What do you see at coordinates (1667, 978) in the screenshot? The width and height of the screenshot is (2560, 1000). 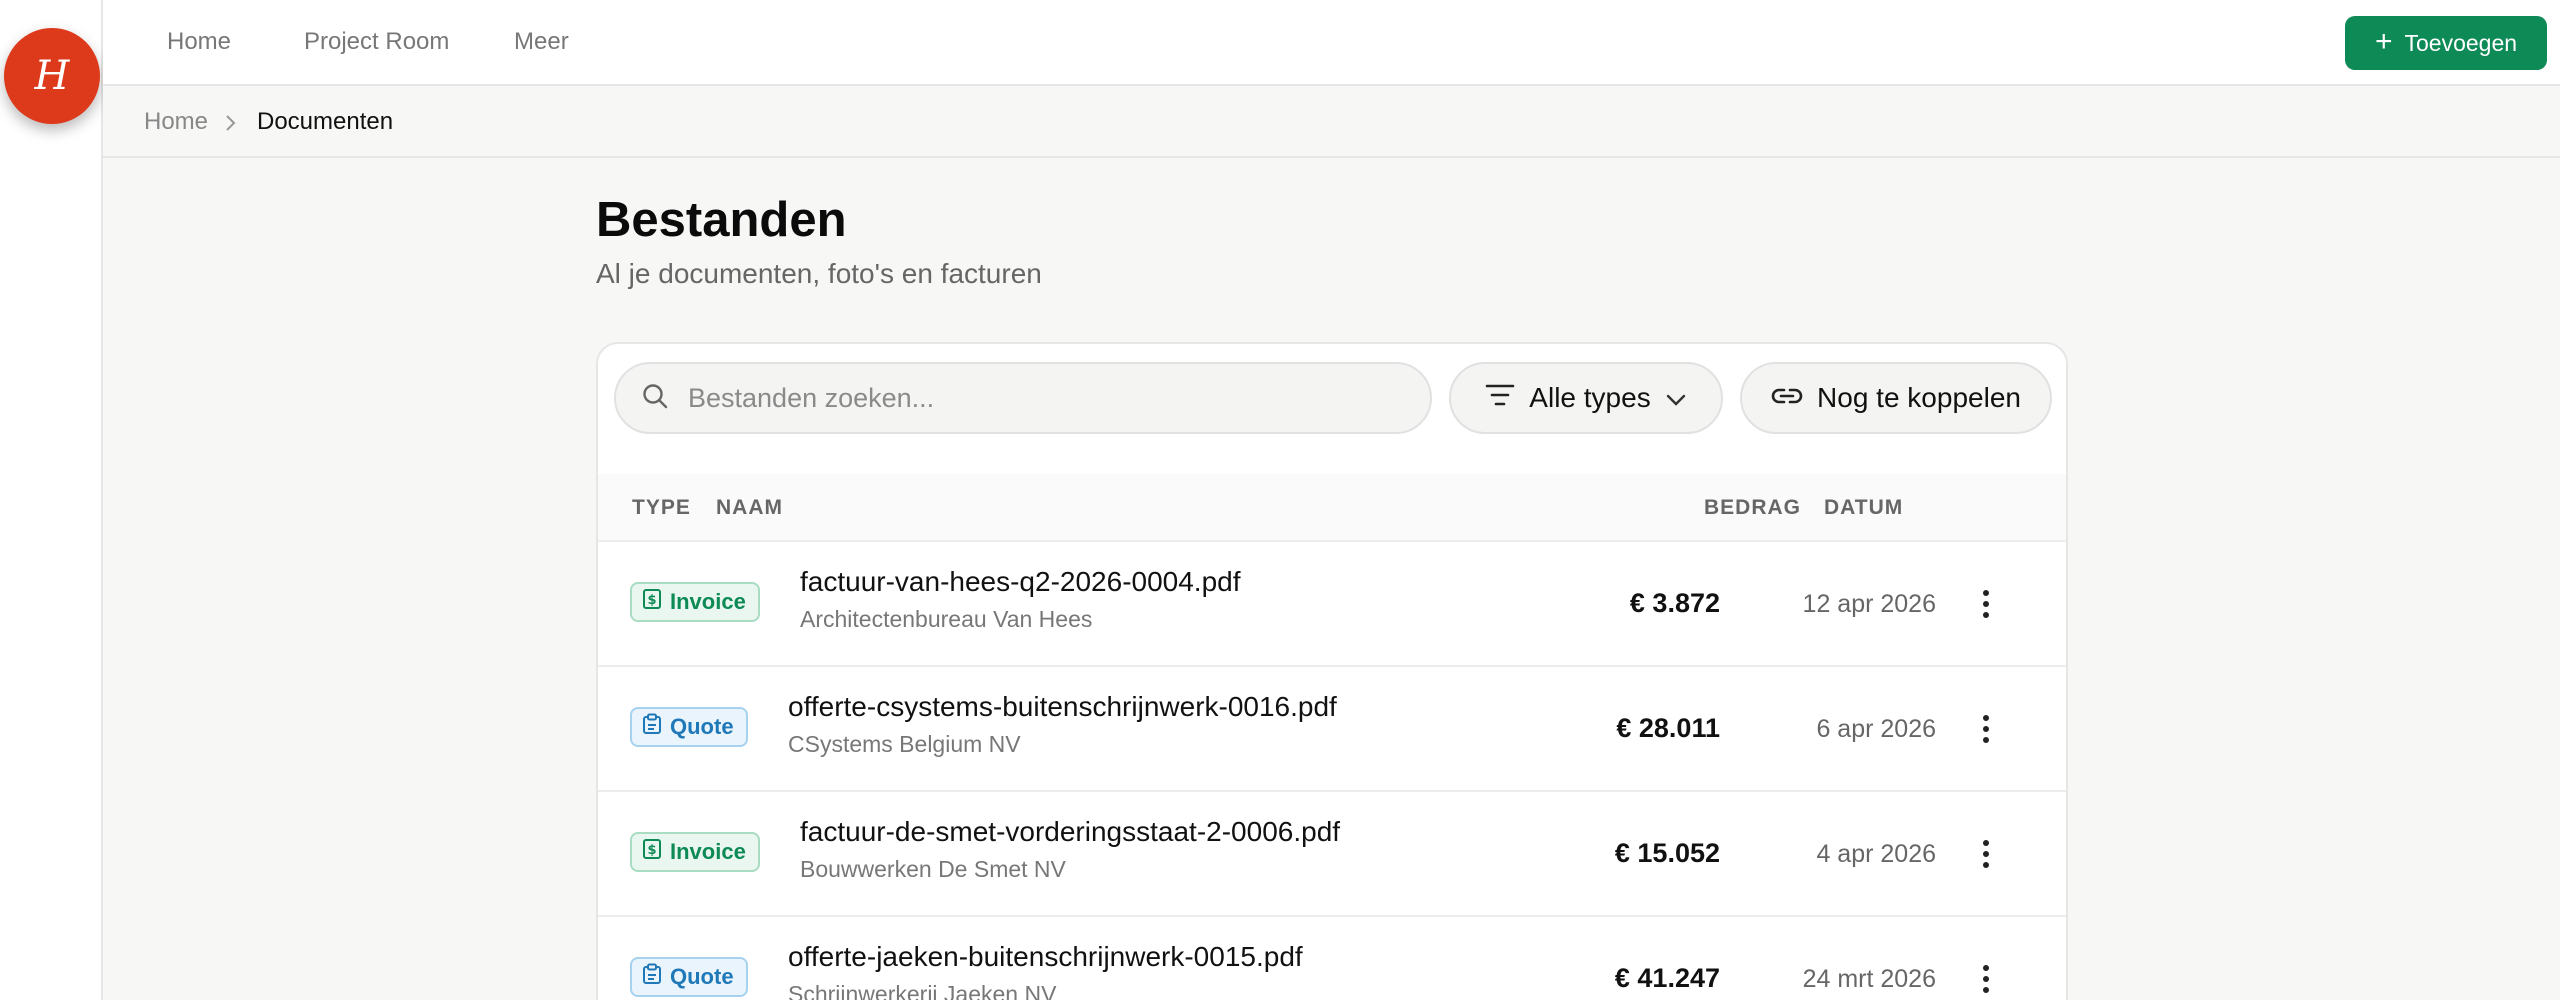 I see `file-amount: € 41.247` at bounding box center [1667, 978].